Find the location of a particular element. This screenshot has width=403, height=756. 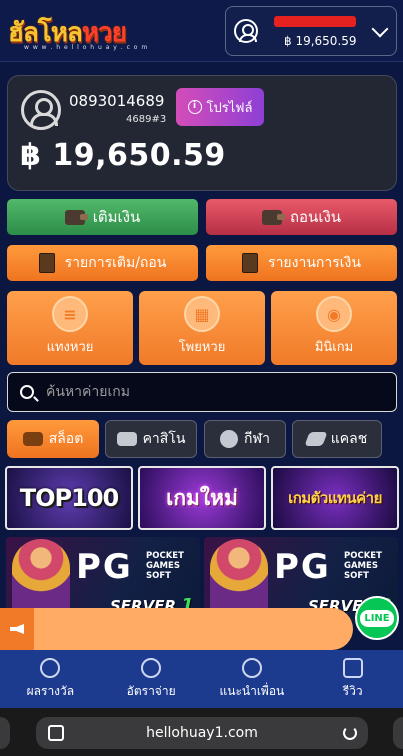

info-icon: i is located at coordinates (194, 107).